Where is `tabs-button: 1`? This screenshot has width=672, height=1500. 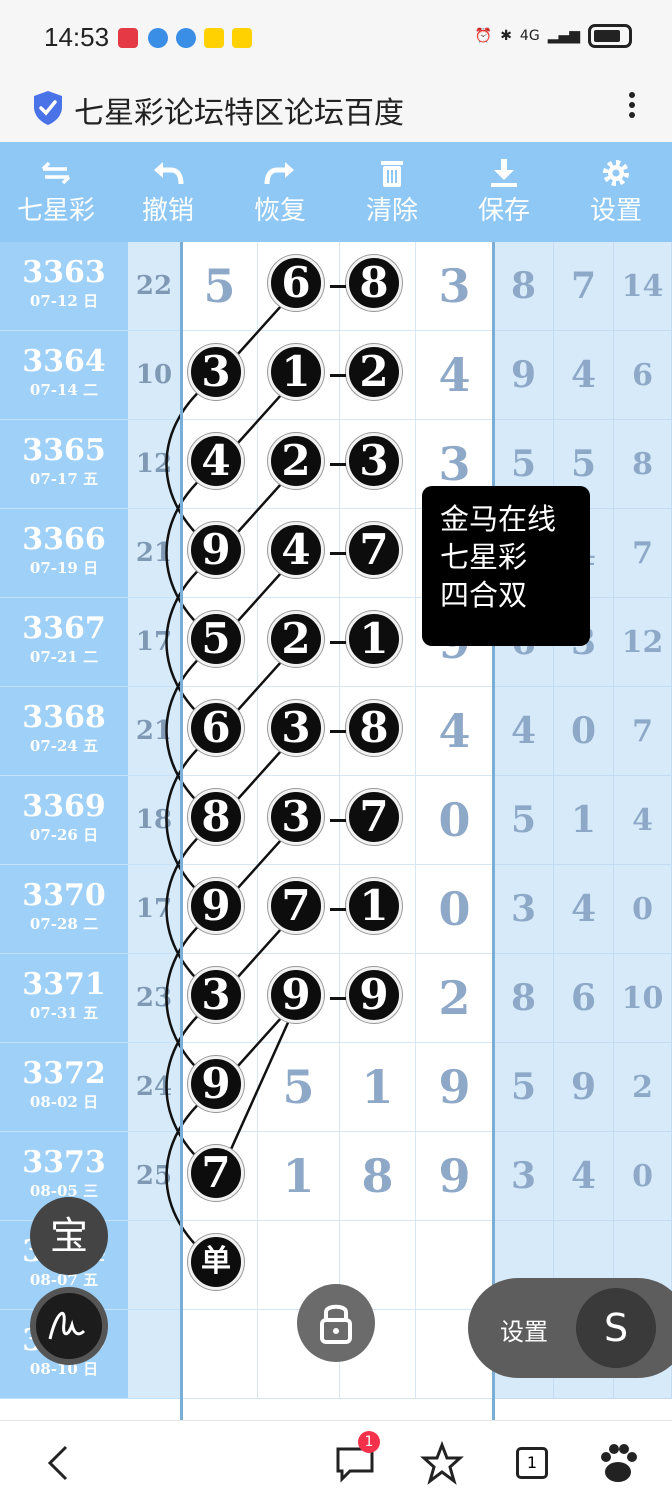 tabs-button: 1 is located at coordinates (532, 1463).